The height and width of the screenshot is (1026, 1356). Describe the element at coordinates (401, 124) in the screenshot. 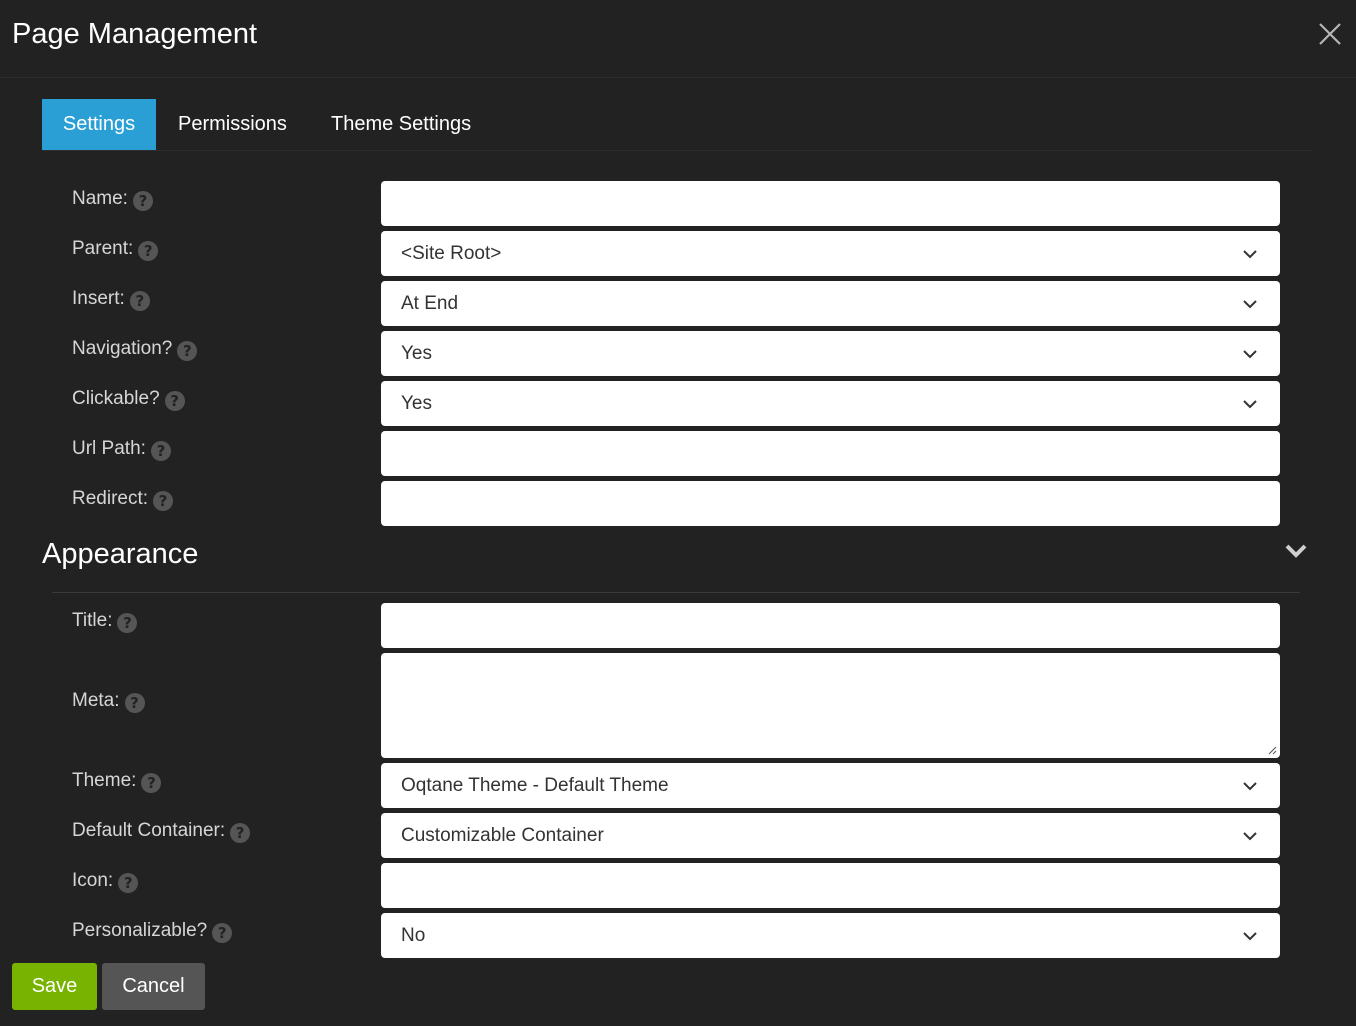

I see `tab-theme-settings: Theme Settings` at that location.